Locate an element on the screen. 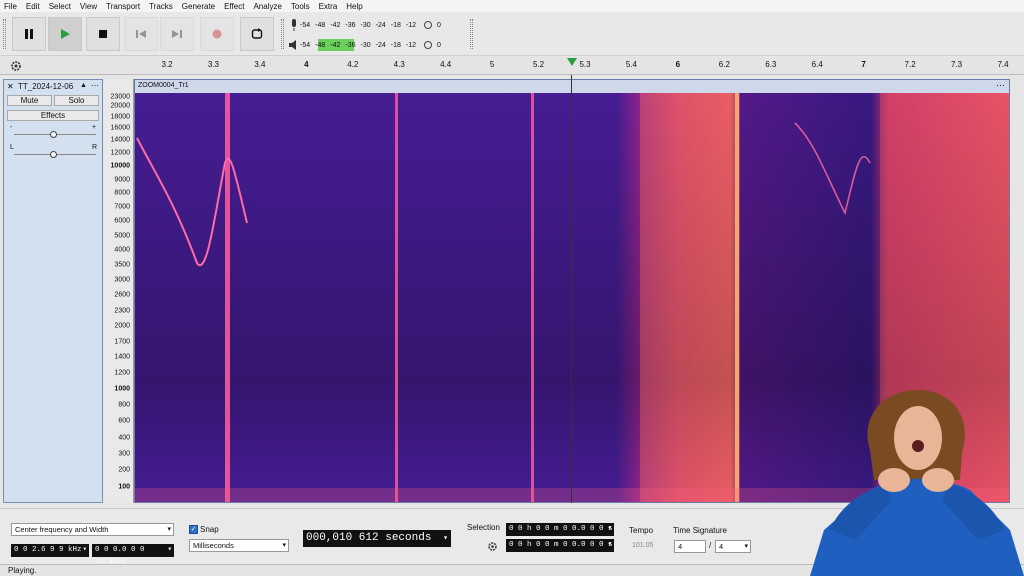 This screenshot has height=576, width=1024. ruler-tick-label: 7.4 is located at coordinates (1003, 64).